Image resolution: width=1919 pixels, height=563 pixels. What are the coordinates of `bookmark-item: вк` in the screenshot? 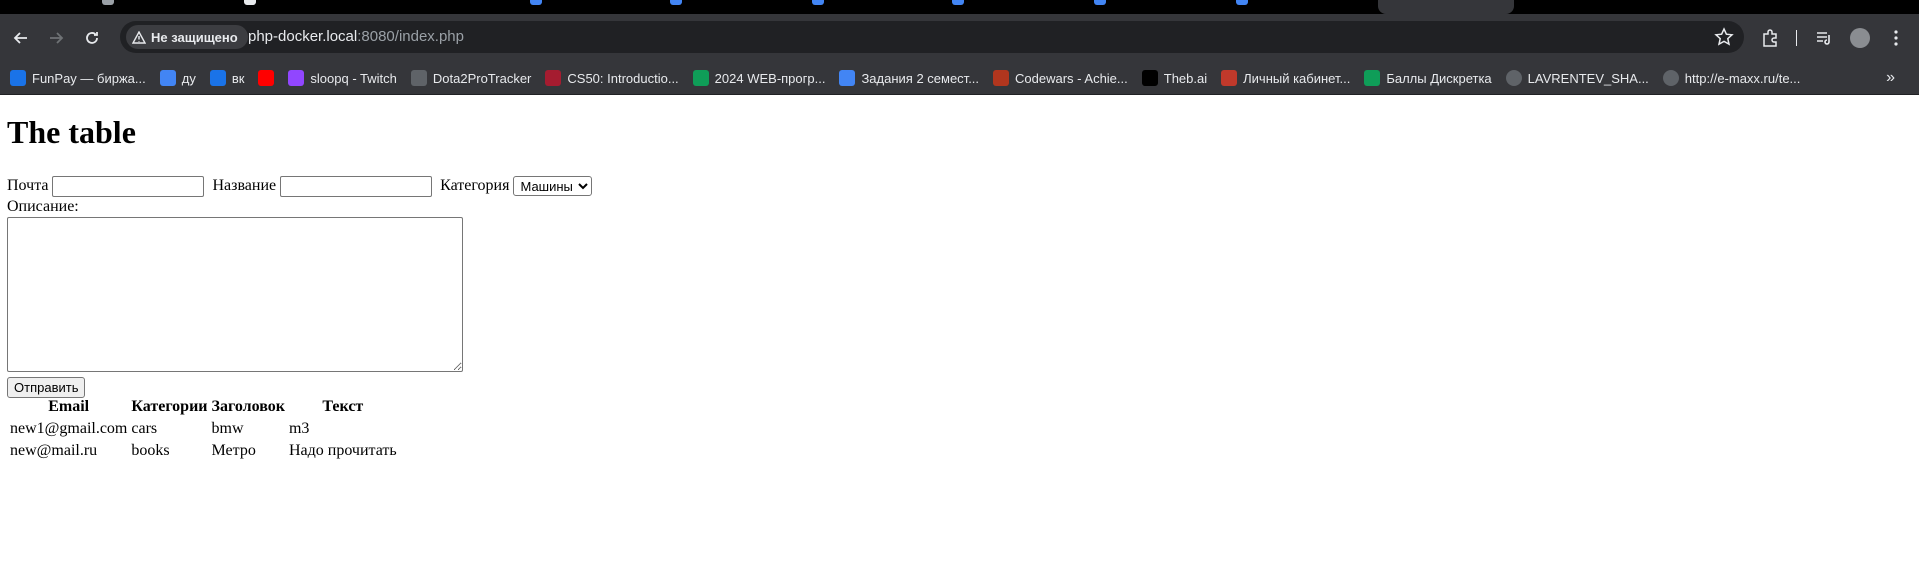 It's located at (227, 78).